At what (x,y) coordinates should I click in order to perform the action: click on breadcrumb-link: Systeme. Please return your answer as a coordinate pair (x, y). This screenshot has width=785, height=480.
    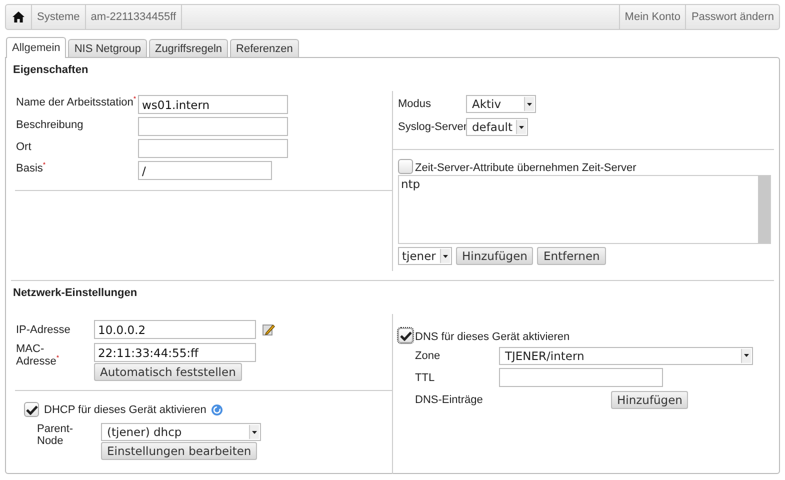
    Looking at the image, I should click on (59, 17).